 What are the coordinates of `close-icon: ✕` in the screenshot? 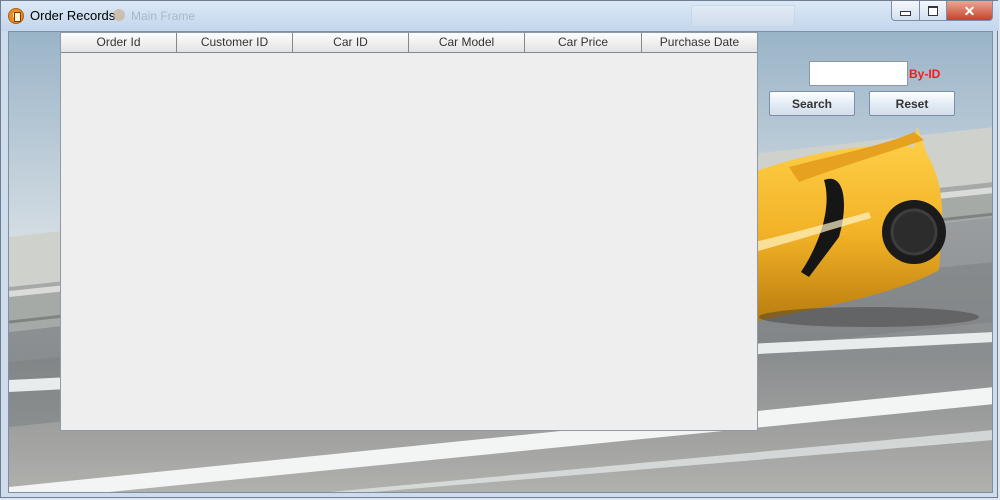 It's located at (969, 10).